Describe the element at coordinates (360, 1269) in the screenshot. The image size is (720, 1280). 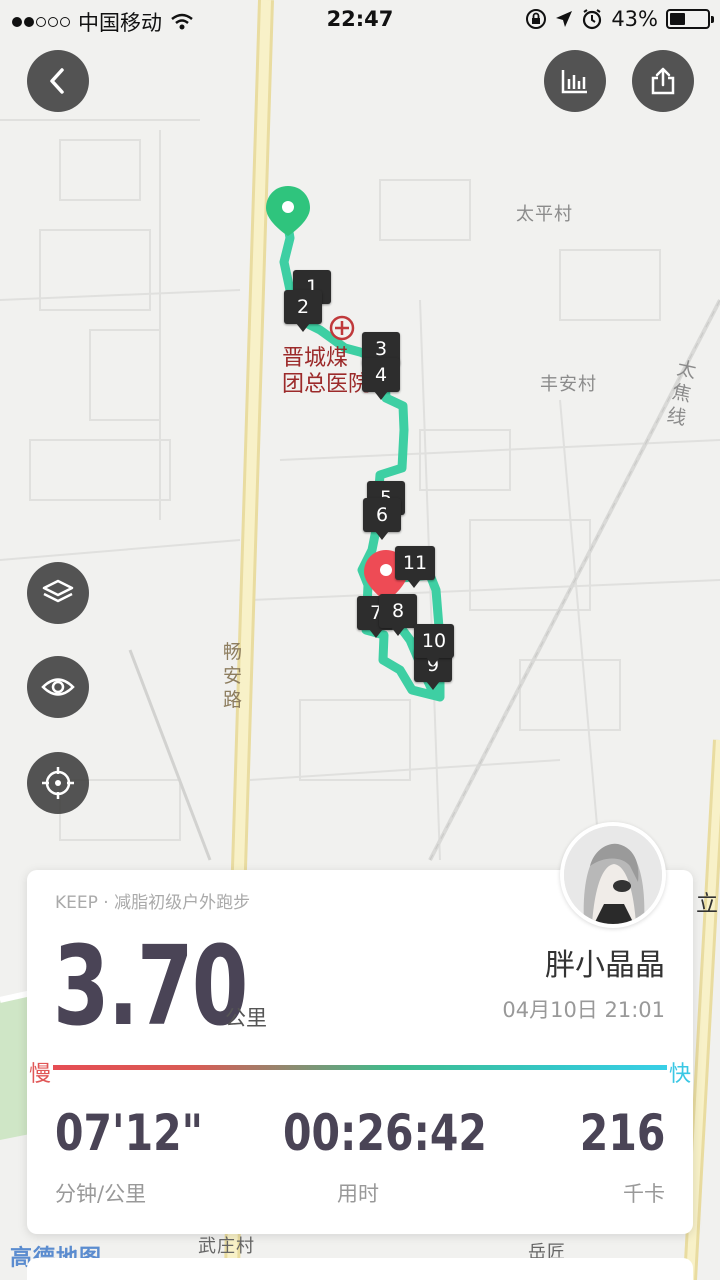
I see `bottom-sheet-handle` at that location.